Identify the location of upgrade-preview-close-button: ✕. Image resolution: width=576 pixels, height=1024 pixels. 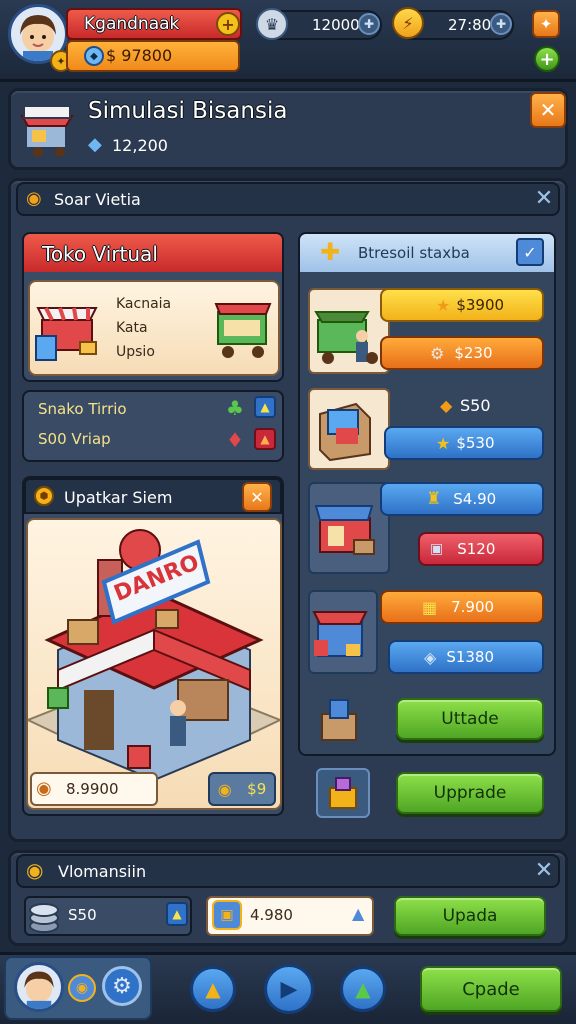
(257, 497).